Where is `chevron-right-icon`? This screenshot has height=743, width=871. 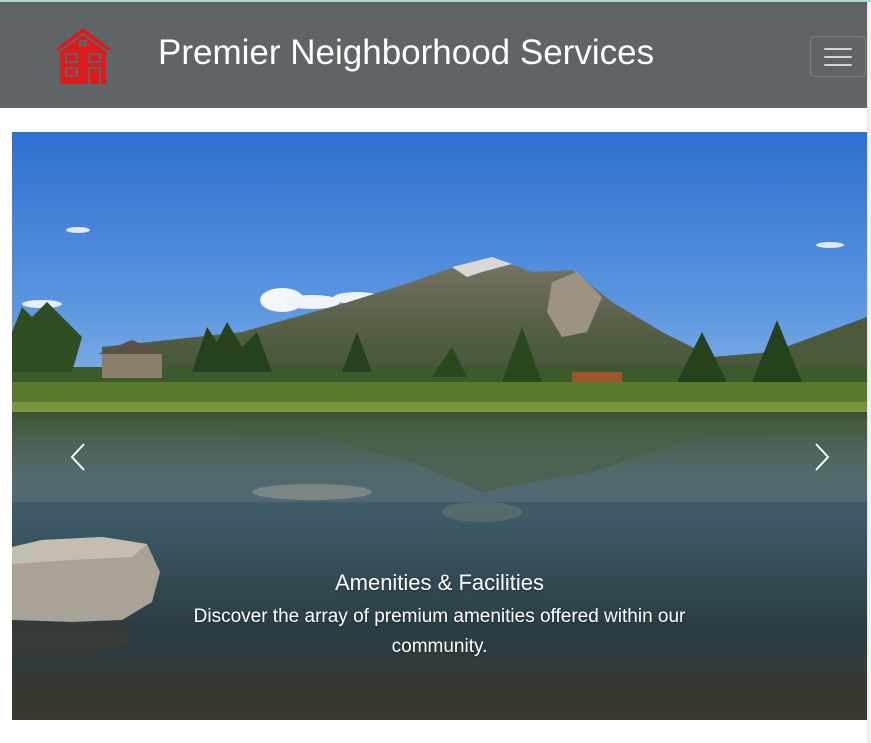
chevron-right-icon is located at coordinates (822, 457).